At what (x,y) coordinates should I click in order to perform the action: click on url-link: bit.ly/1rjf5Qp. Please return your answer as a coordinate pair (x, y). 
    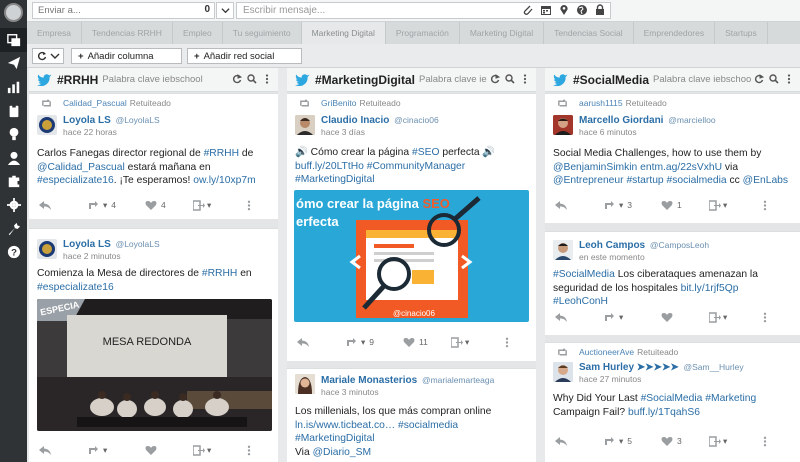
    Looking at the image, I should click on (710, 288).